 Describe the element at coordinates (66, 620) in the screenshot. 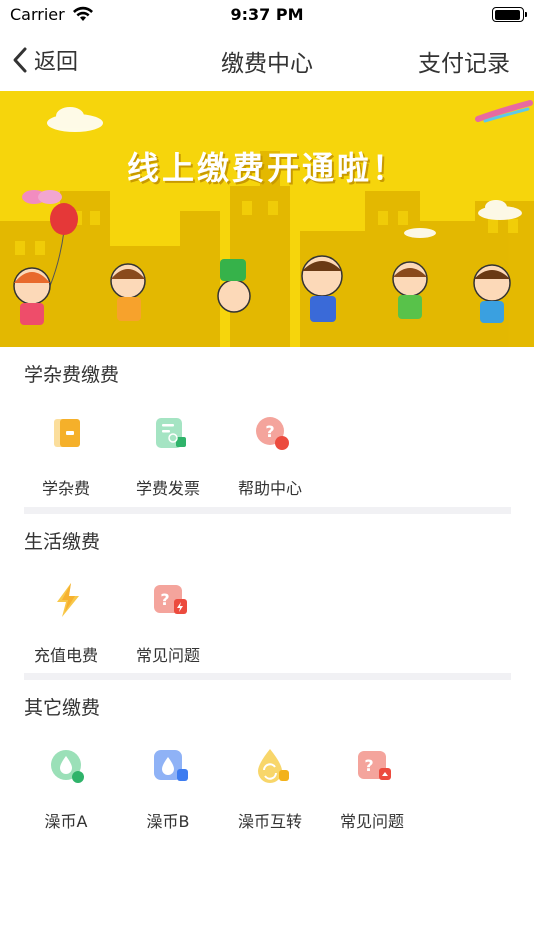

I see `electricity-recharge-button: 充值电费` at that location.